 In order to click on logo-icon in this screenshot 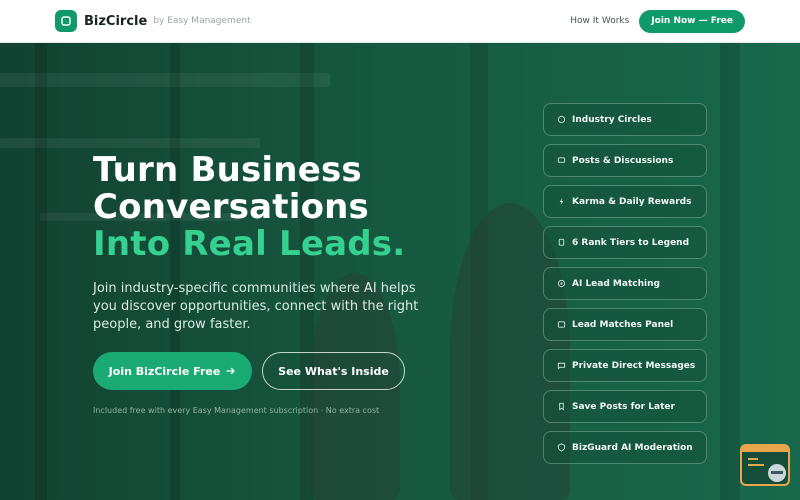, I will do `click(66, 21)`.